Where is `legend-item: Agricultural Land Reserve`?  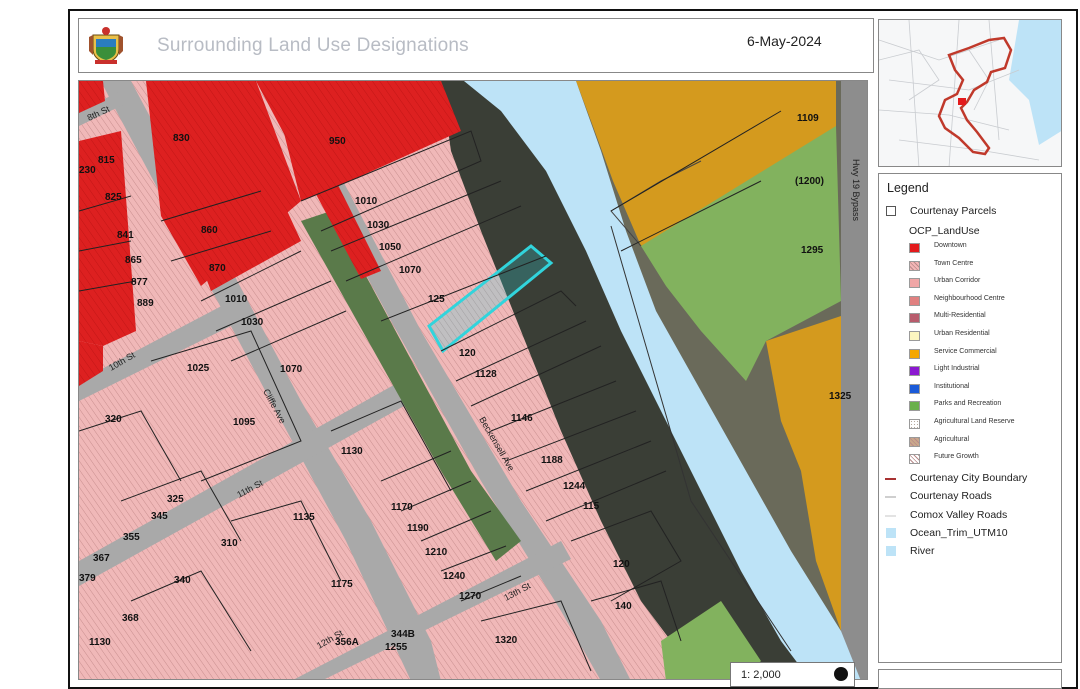 legend-item: Agricultural Land Reserve is located at coordinates (971, 424).